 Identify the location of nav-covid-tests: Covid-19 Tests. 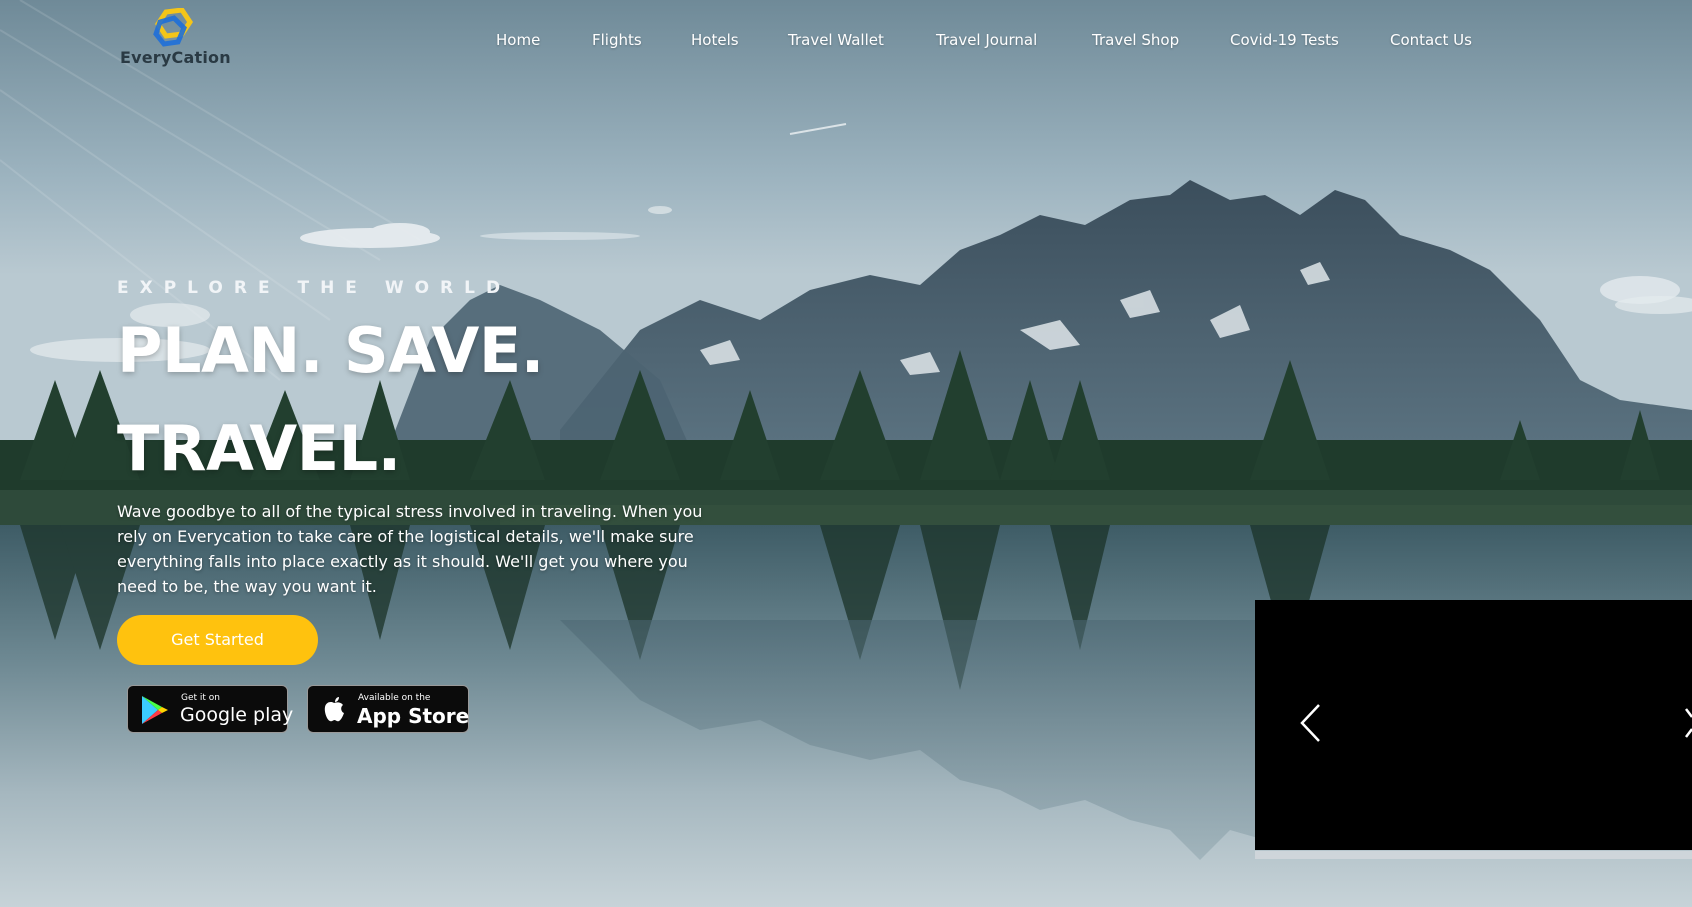
(1284, 40).